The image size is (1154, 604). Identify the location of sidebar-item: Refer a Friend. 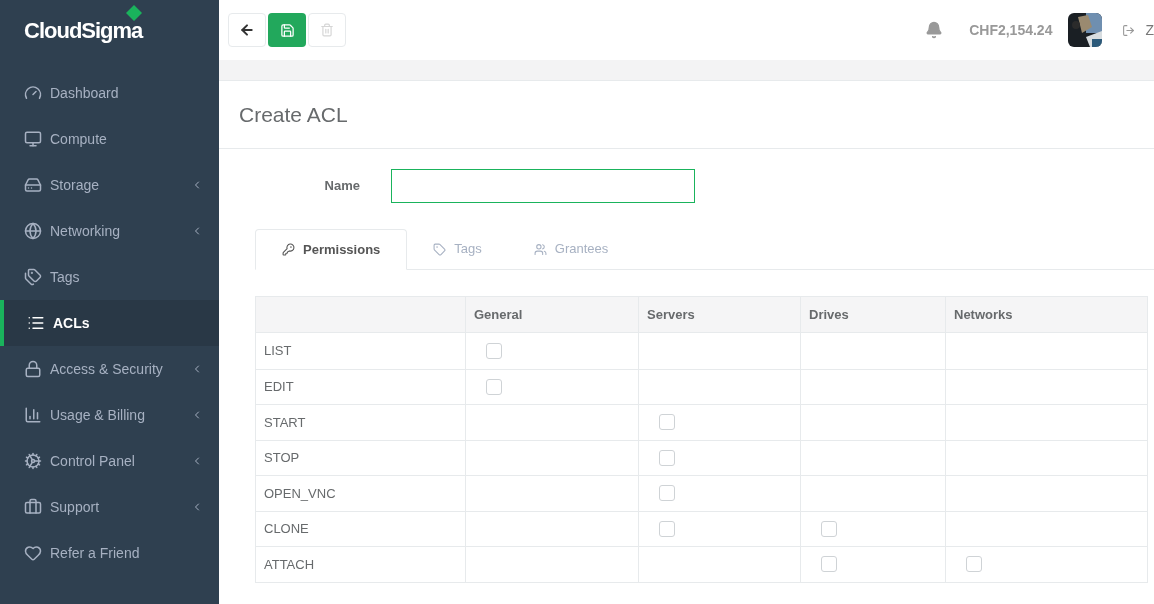
(109, 553).